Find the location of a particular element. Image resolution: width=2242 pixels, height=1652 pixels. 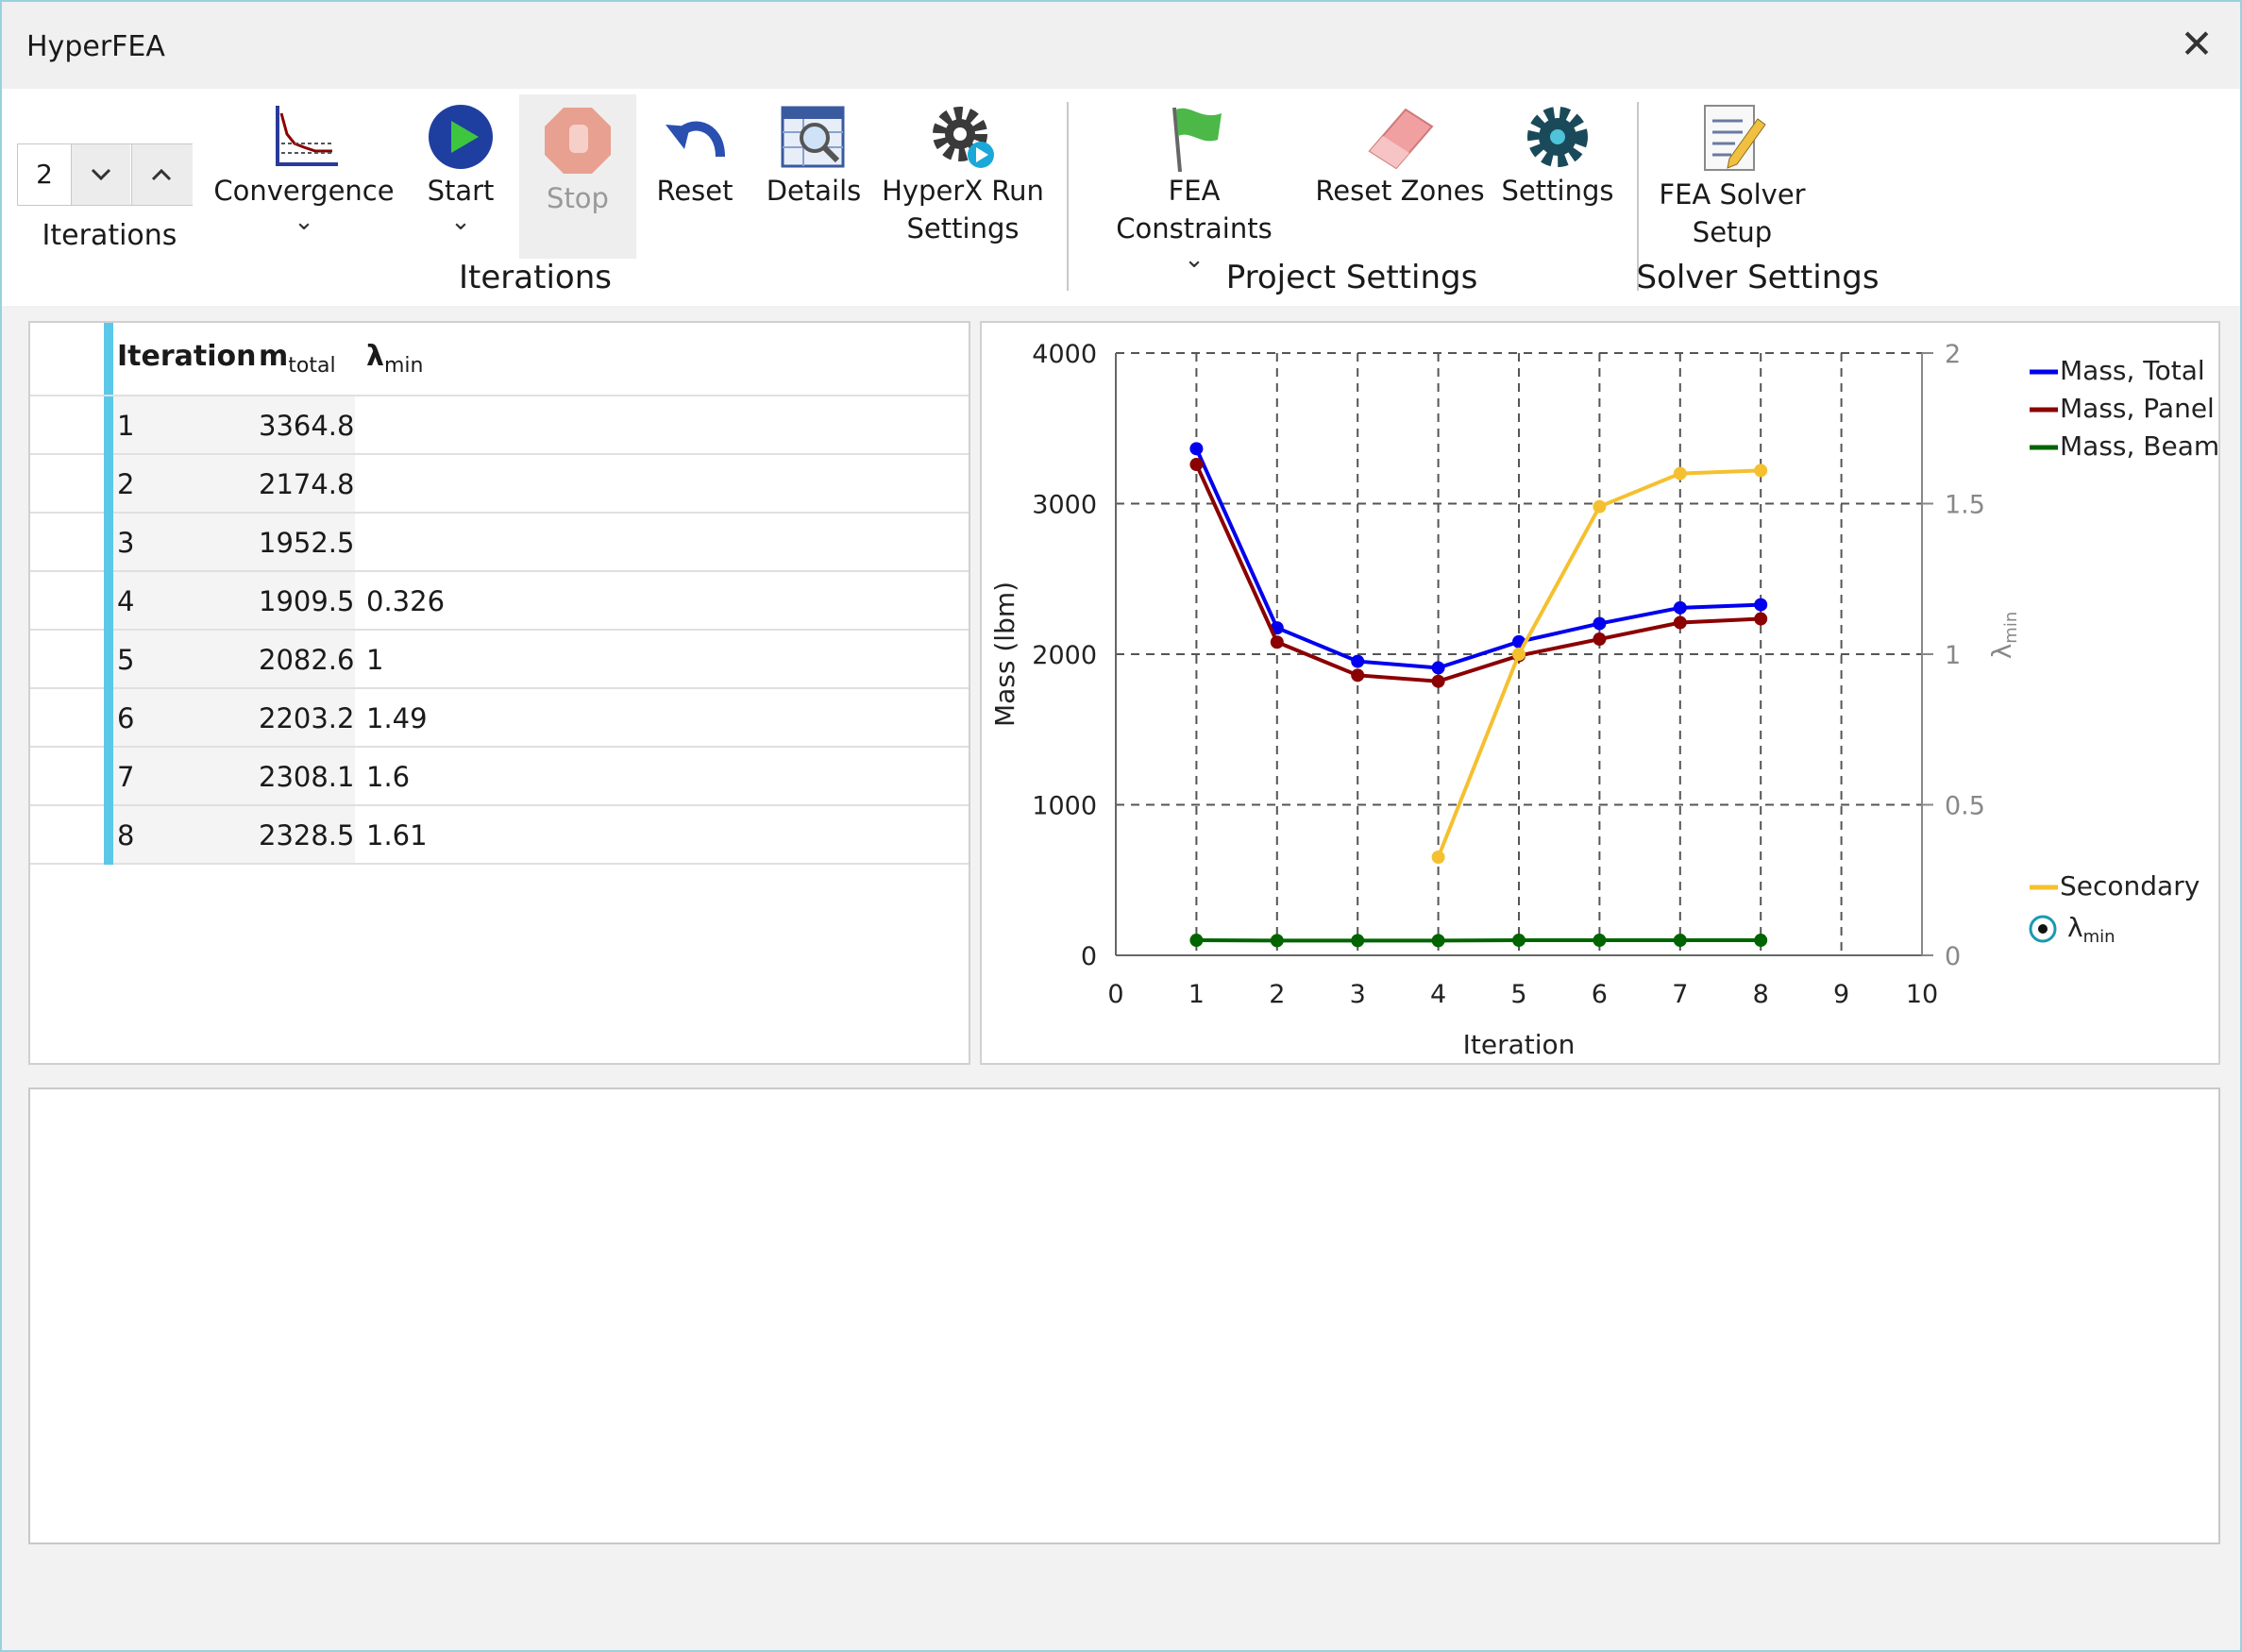

convergence-button: Convergence ⌄ is located at coordinates (303, 168).